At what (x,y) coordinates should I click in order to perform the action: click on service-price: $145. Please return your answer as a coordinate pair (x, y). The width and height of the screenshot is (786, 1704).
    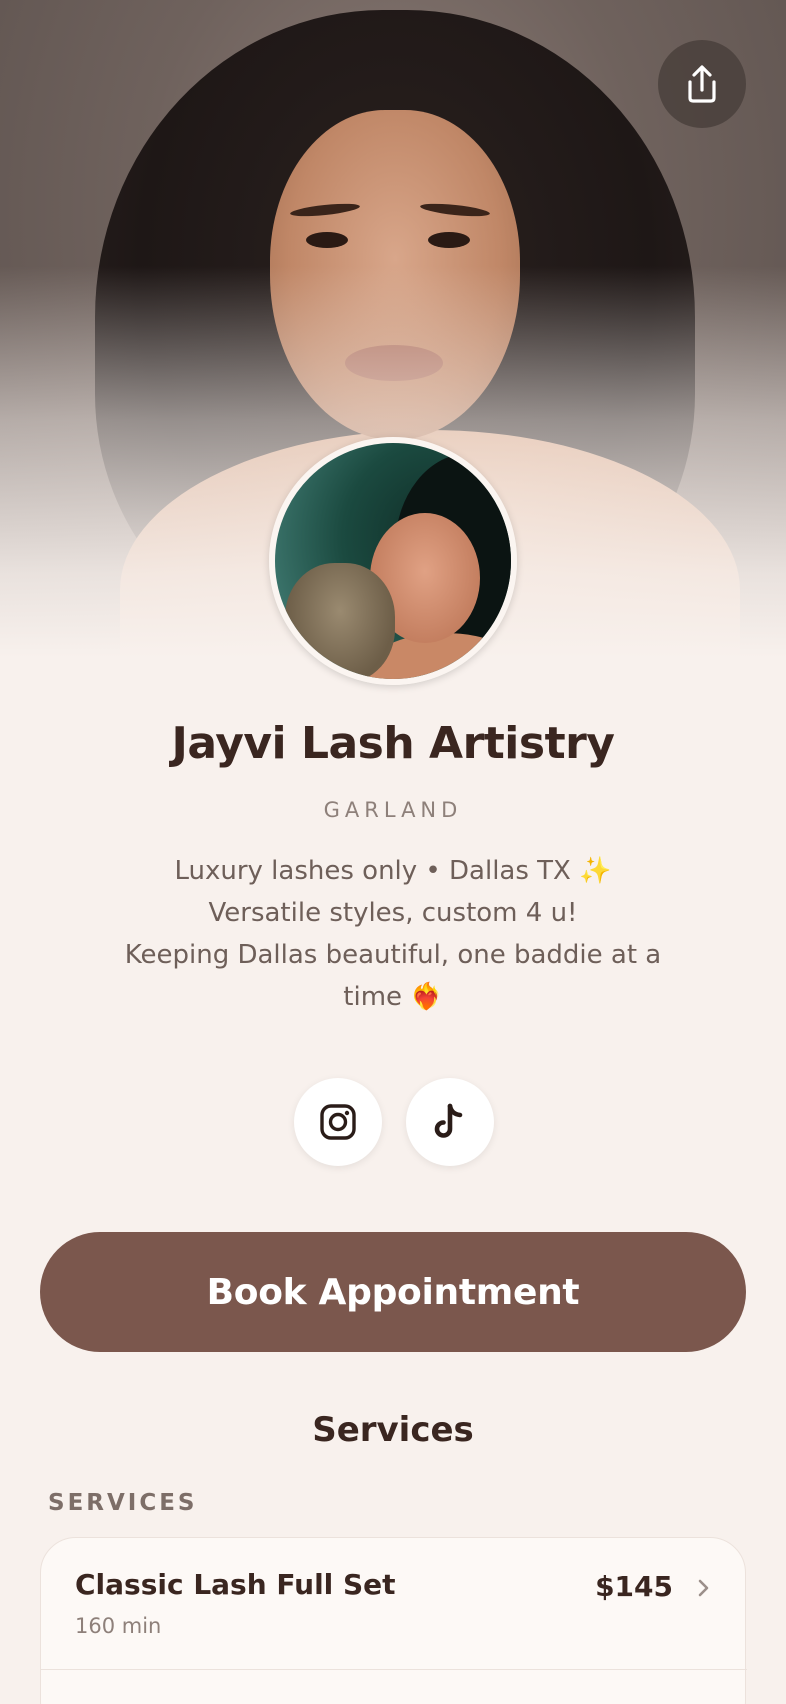
    Looking at the image, I should click on (634, 1586).